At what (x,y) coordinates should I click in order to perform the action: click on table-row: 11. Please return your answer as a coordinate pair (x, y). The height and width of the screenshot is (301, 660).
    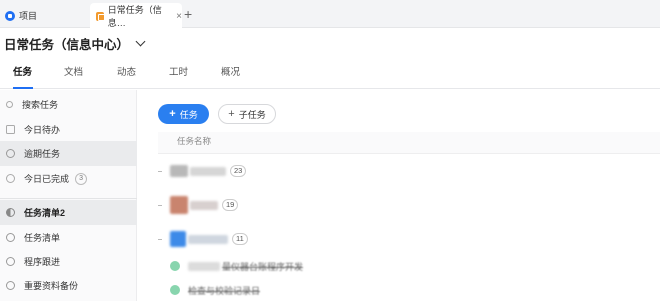
    Looking at the image, I should click on (409, 239).